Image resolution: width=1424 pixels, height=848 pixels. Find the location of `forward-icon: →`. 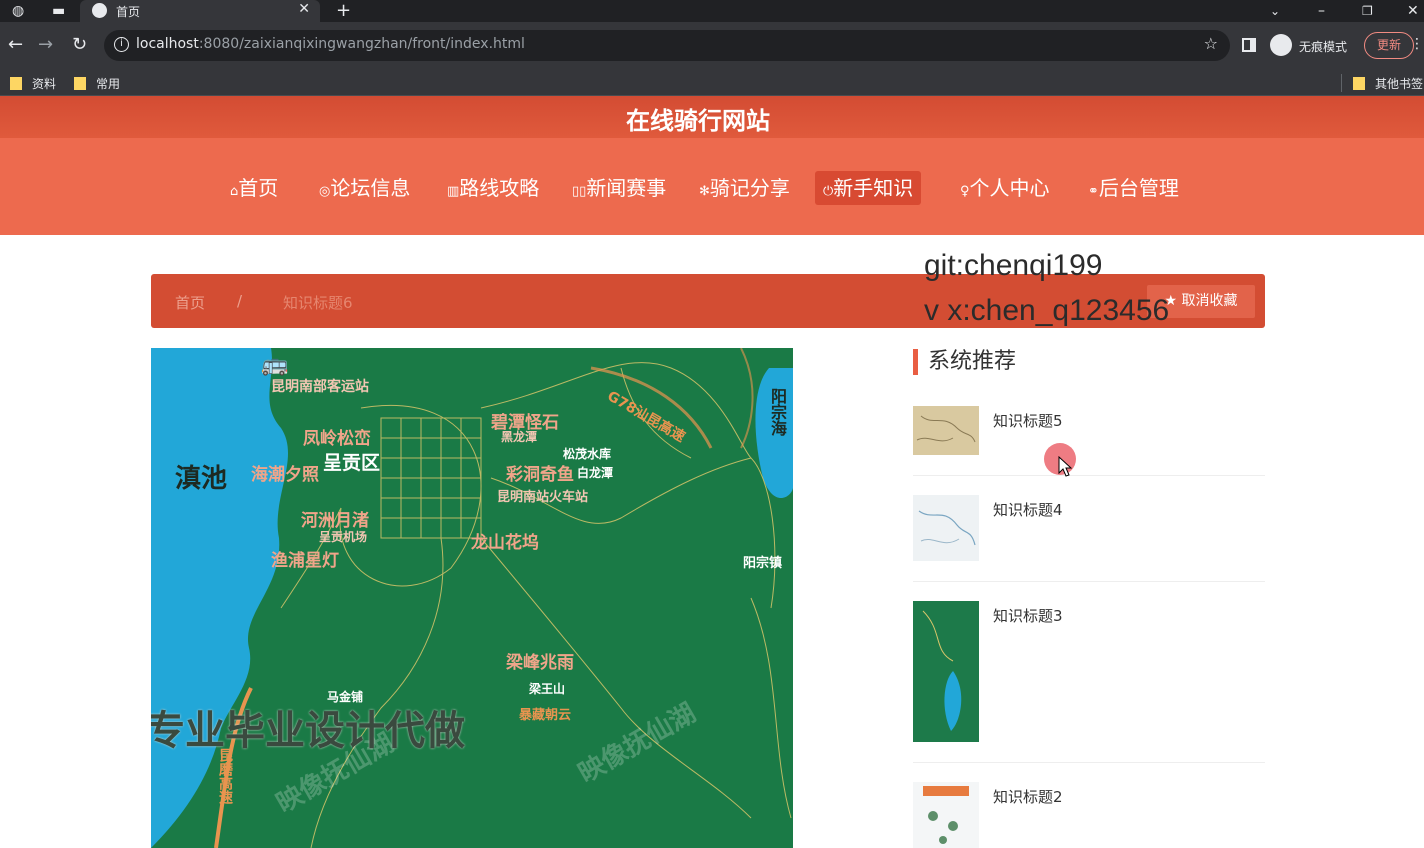

forward-icon: → is located at coordinates (45, 44).